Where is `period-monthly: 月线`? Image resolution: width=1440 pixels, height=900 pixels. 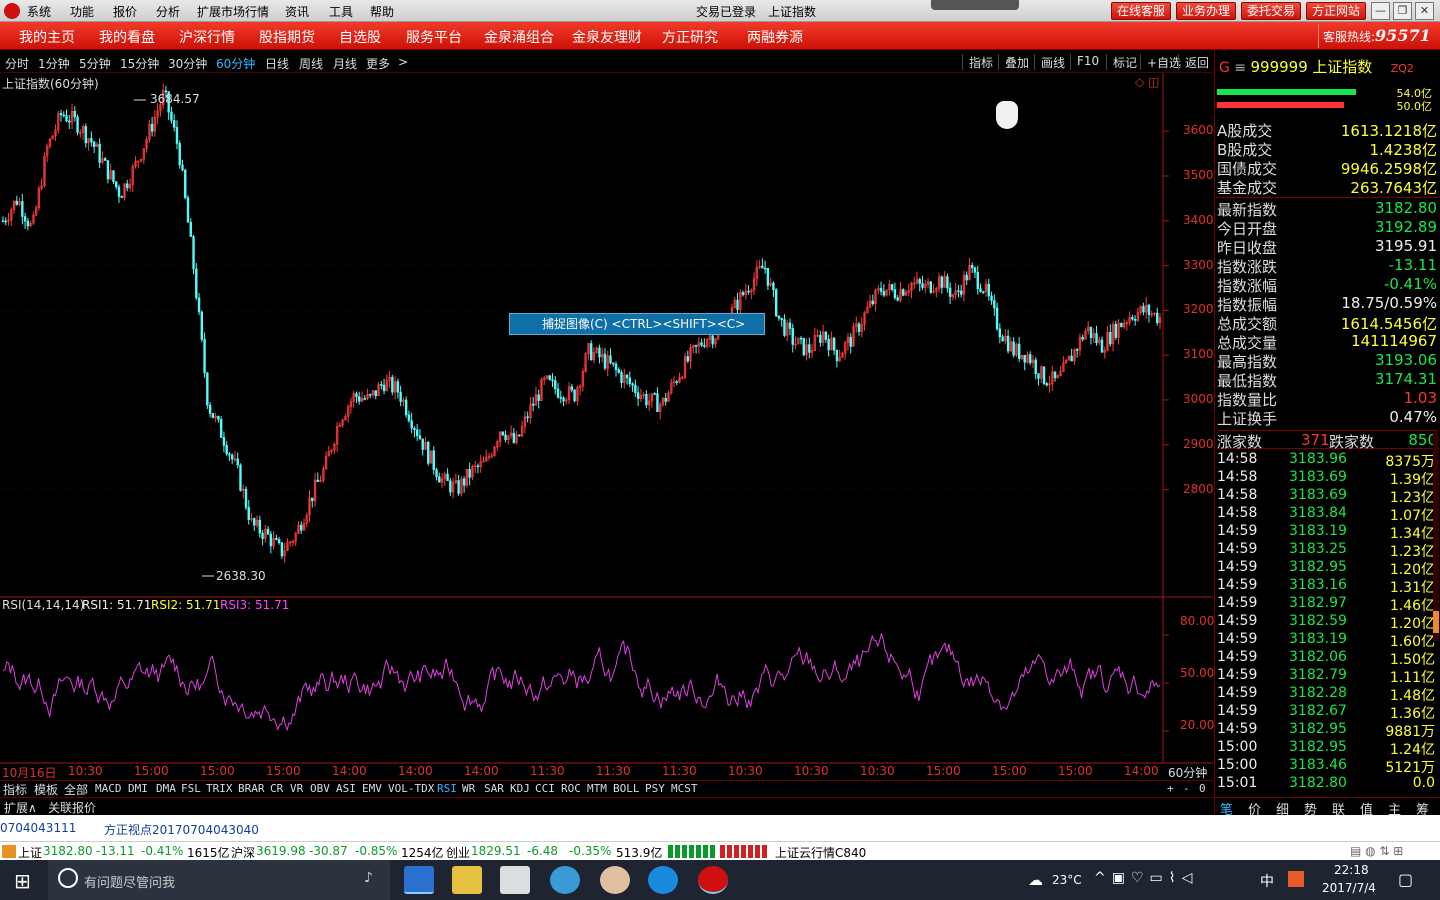 period-monthly: 月线 is located at coordinates (345, 63).